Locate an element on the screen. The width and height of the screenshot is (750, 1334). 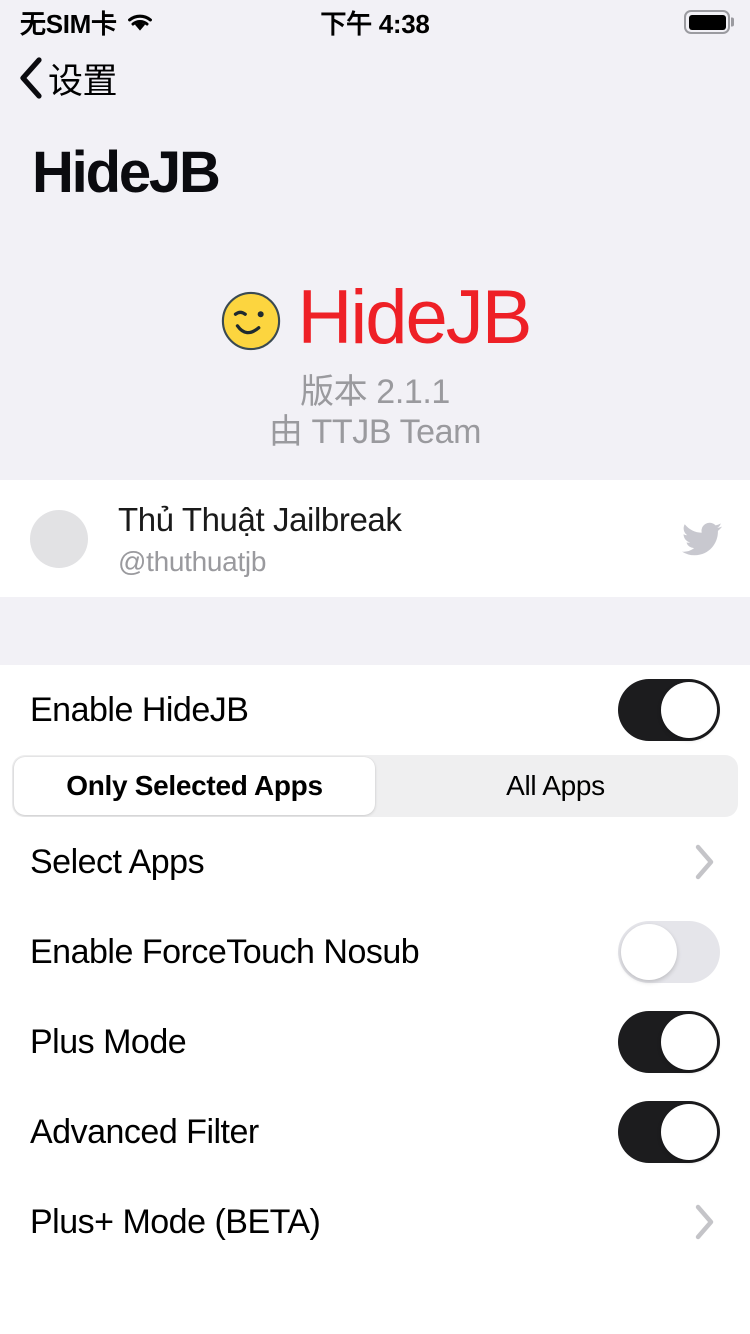
segment-all-apps: All Apps is located at coordinates (555, 786).